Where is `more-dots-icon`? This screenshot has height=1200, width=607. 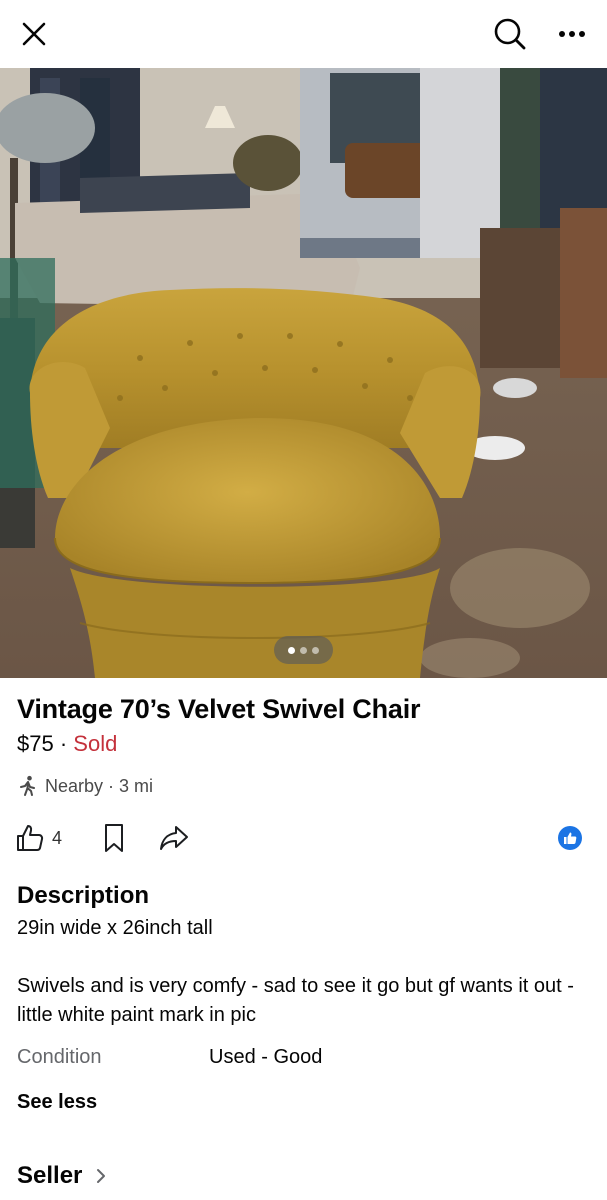
more-dots-icon is located at coordinates (572, 34).